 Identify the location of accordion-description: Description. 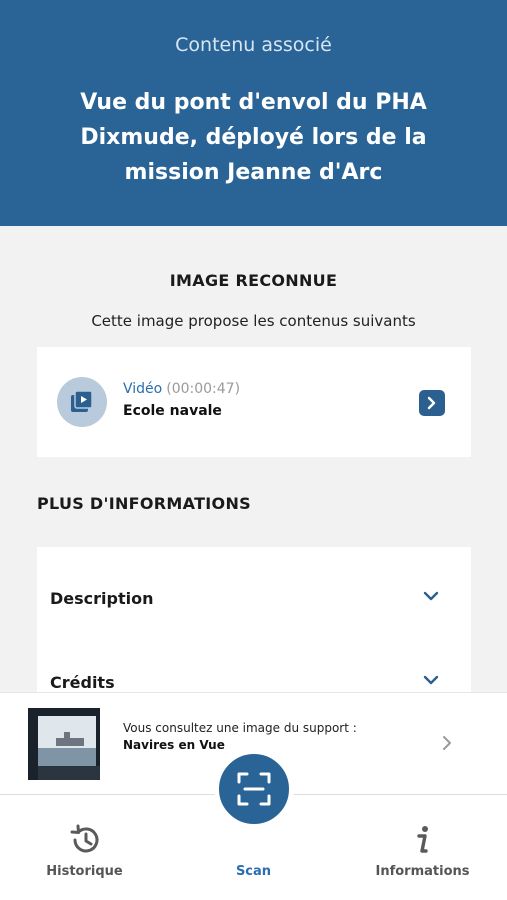
(254, 587).